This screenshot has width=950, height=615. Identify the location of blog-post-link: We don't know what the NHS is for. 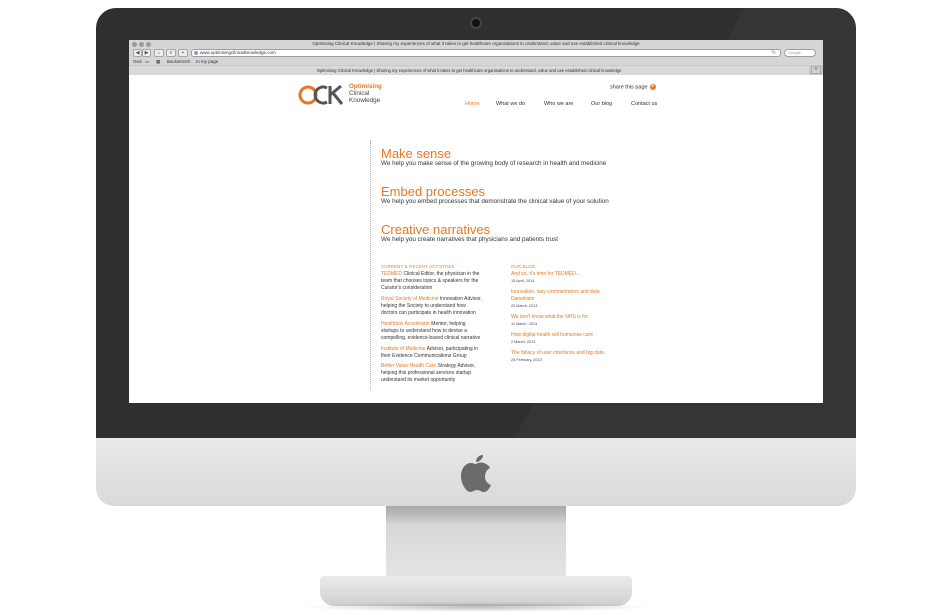
(571, 317).